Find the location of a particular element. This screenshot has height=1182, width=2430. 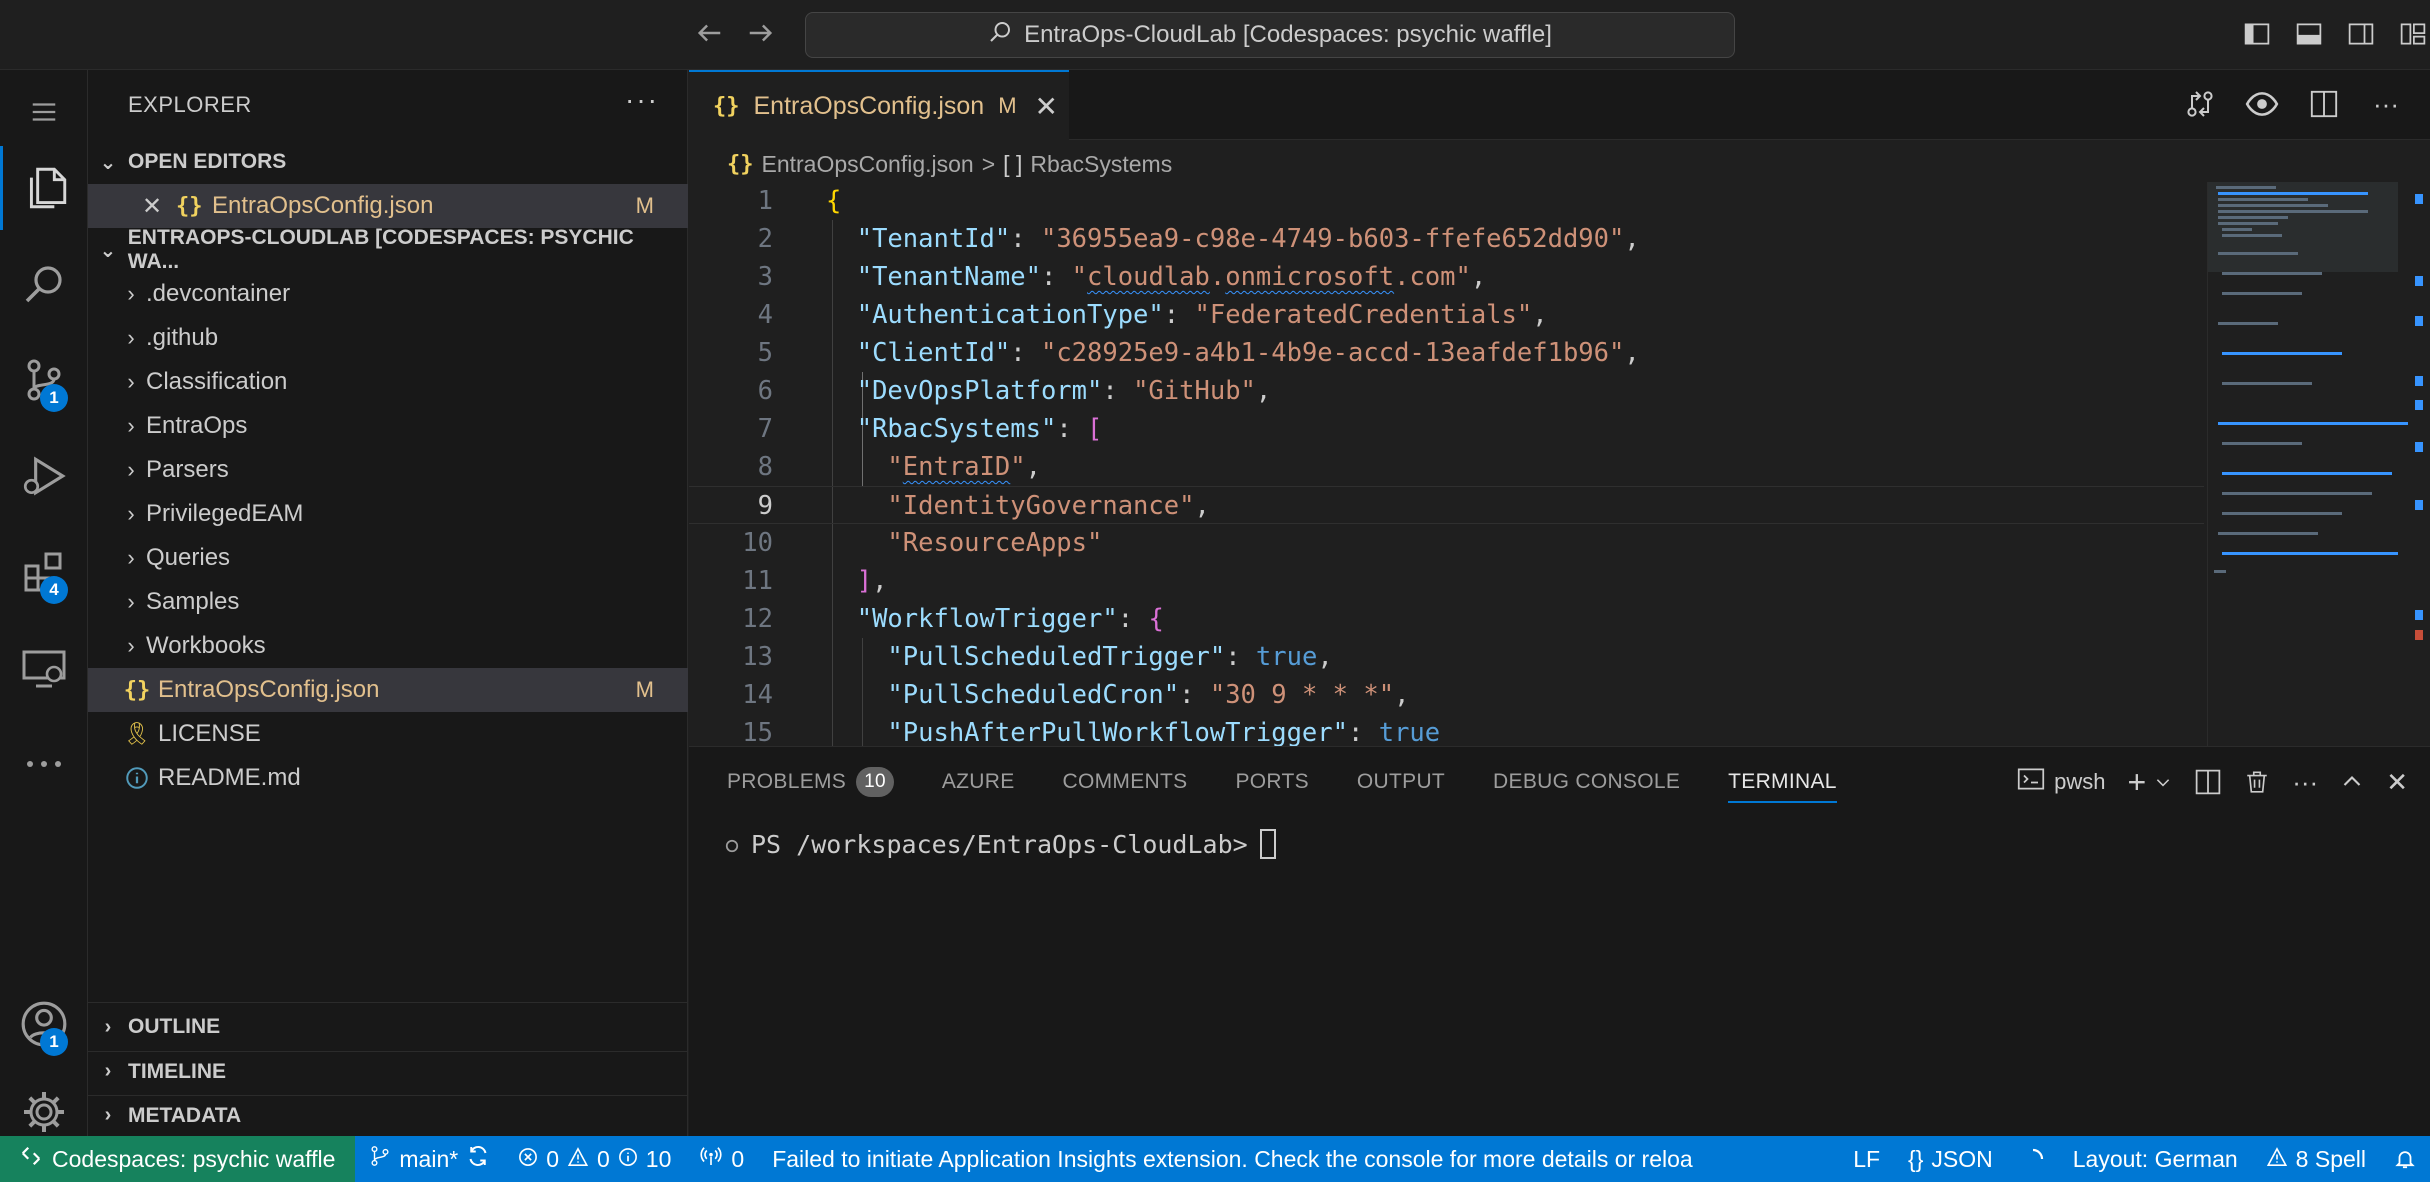

remote-explorer-icon is located at coordinates (44, 668).